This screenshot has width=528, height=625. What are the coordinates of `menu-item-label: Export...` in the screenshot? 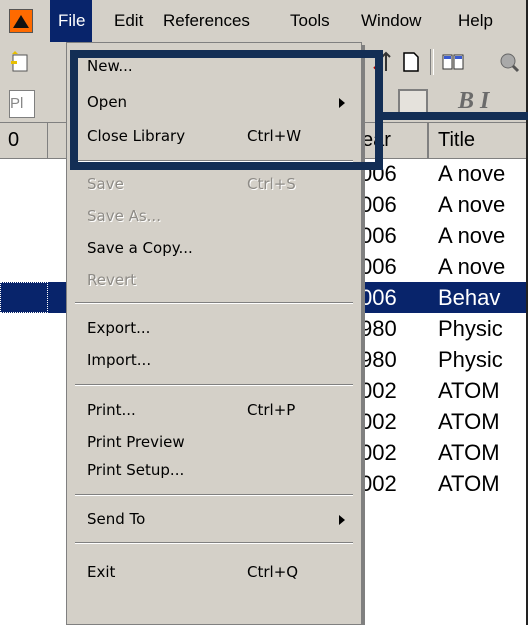 It's located at (119, 328).